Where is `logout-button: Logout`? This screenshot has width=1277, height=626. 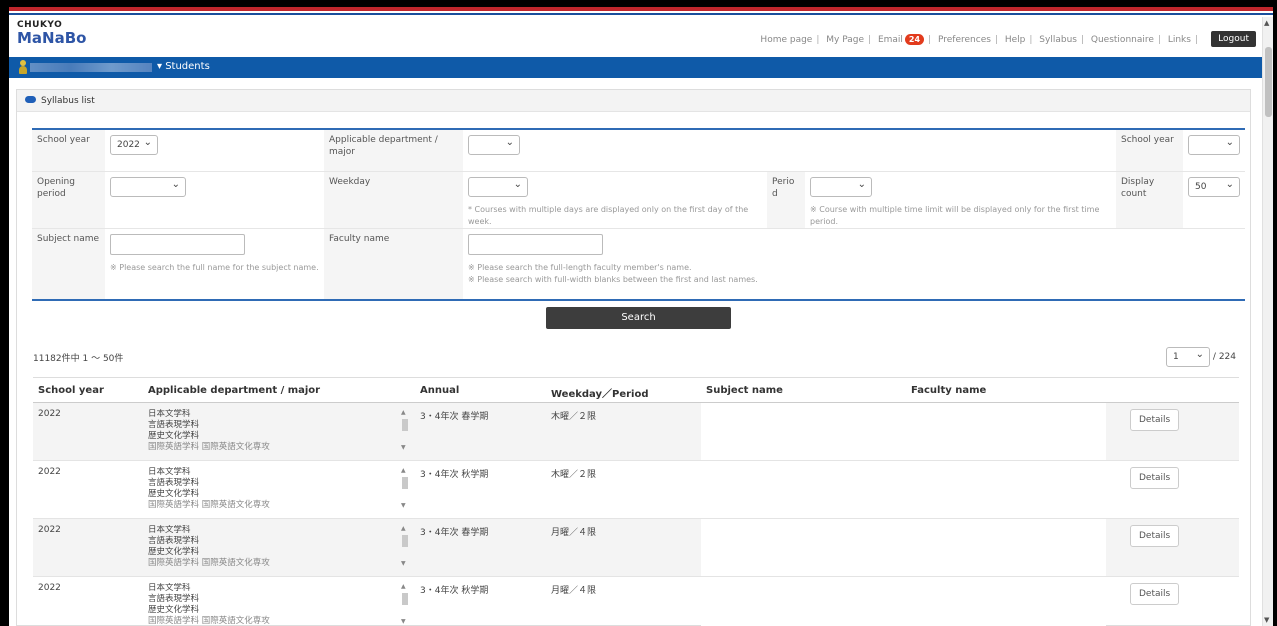 logout-button: Logout is located at coordinates (1233, 39).